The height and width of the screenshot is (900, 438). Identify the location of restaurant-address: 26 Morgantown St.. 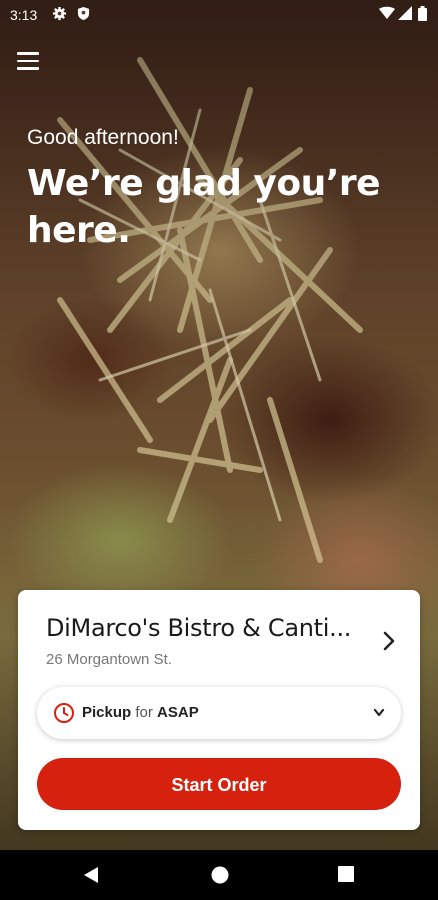
(109, 659).